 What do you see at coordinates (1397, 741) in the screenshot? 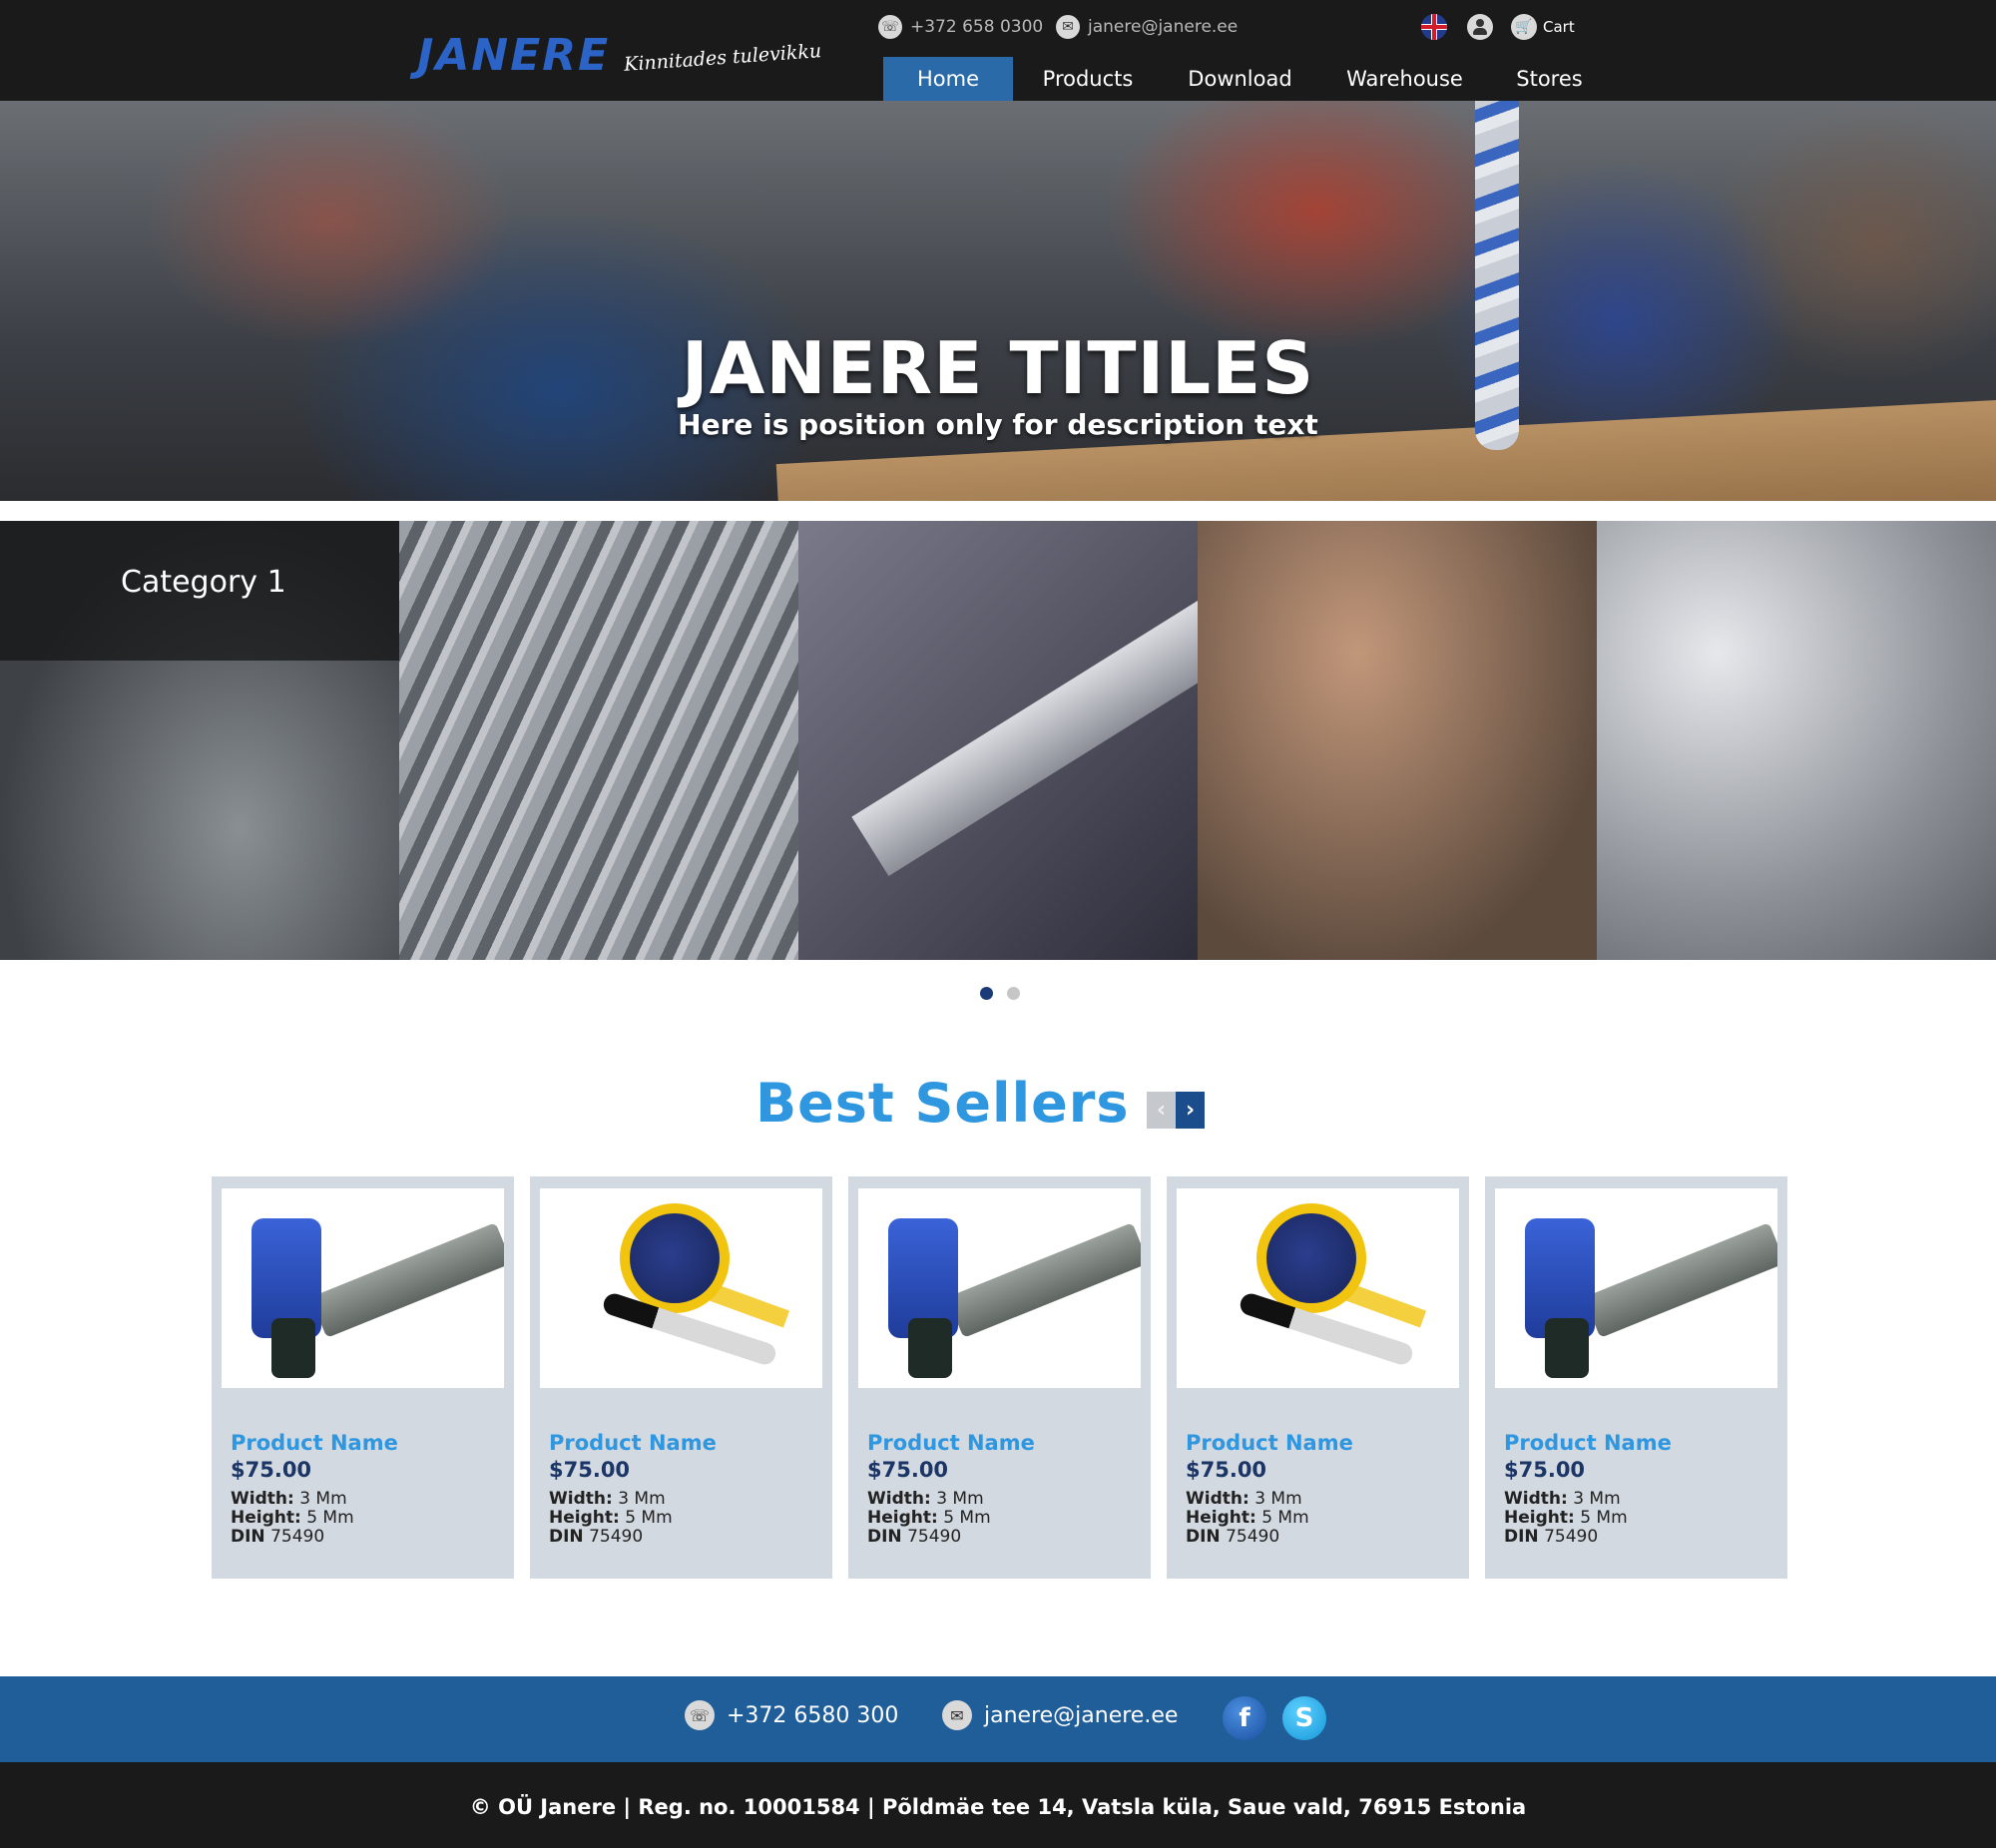
I see `category-tile-drilling` at bounding box center [1397, 741].